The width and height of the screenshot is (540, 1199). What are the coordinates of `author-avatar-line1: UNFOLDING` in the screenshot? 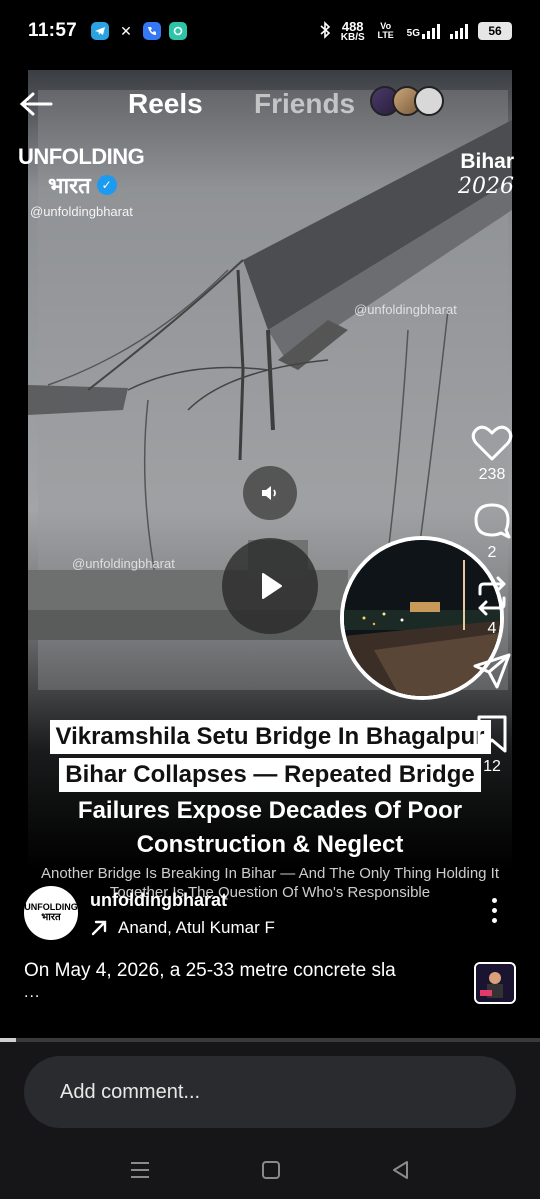 It's located at (51, 907).